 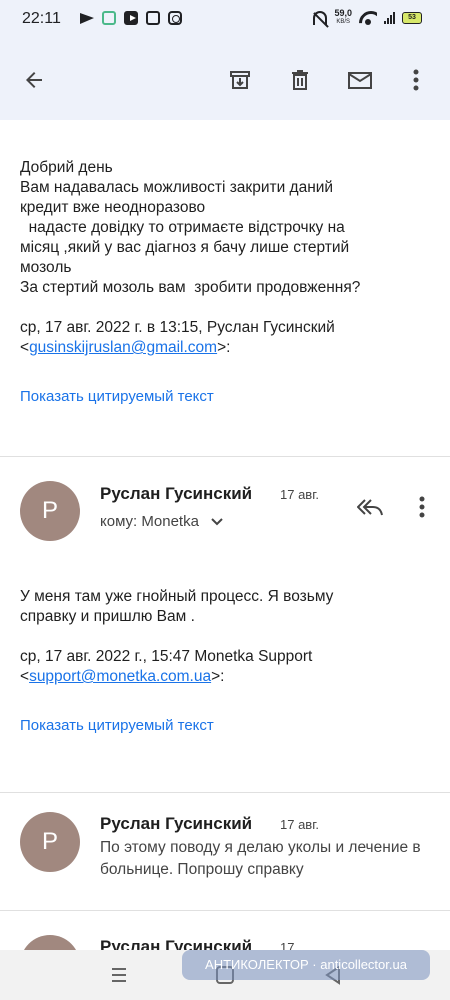 What do you see at coordinates (306, 965) in the screenshot?
I see `watermark: АНТИКОЛЕКТОР · anticollector.ua` at bounding box center [306, 965].